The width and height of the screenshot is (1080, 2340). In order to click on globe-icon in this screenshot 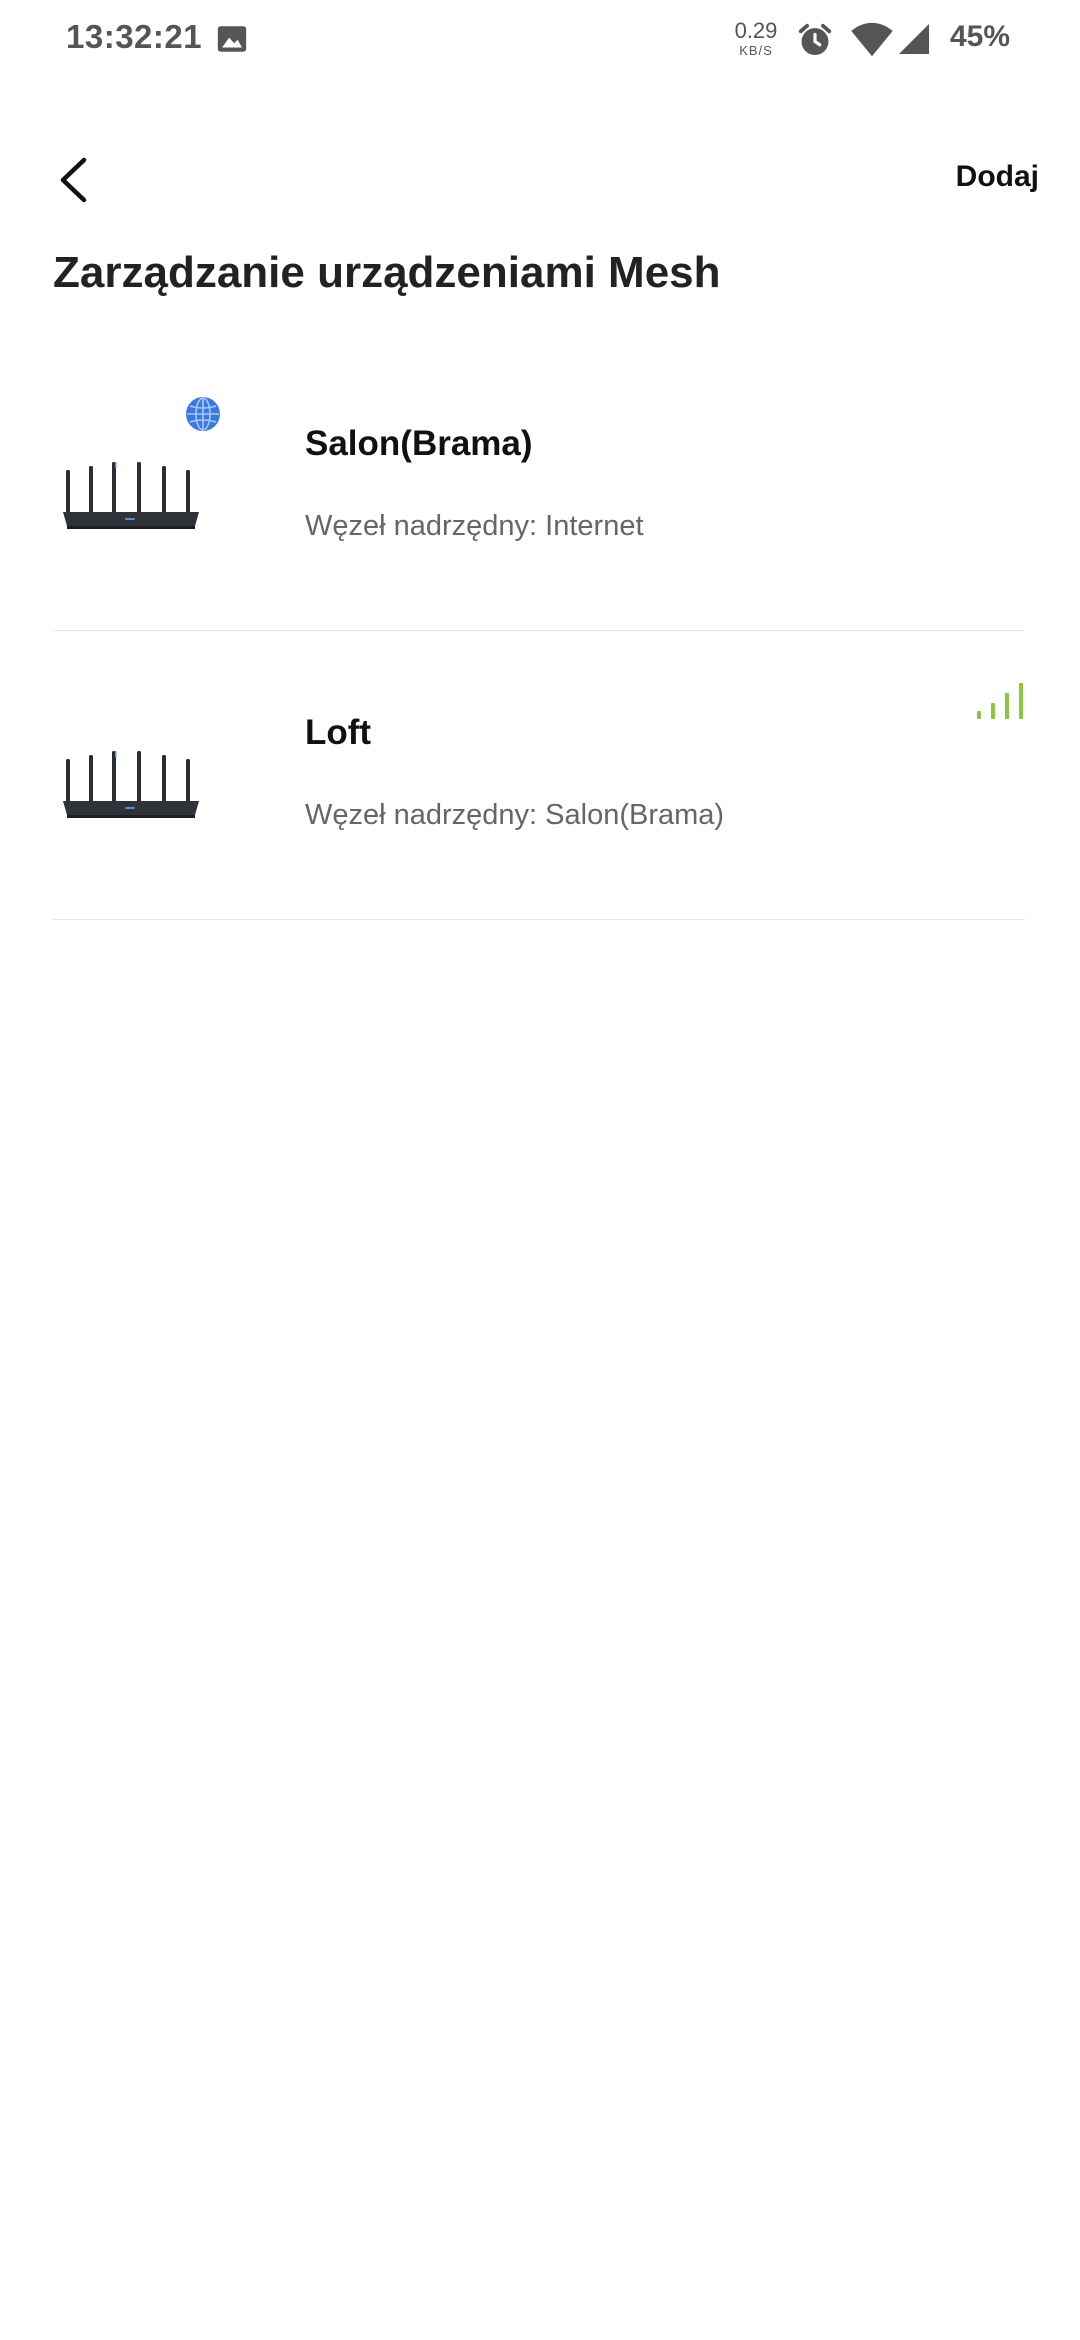, I will do `click(203, 414)`.